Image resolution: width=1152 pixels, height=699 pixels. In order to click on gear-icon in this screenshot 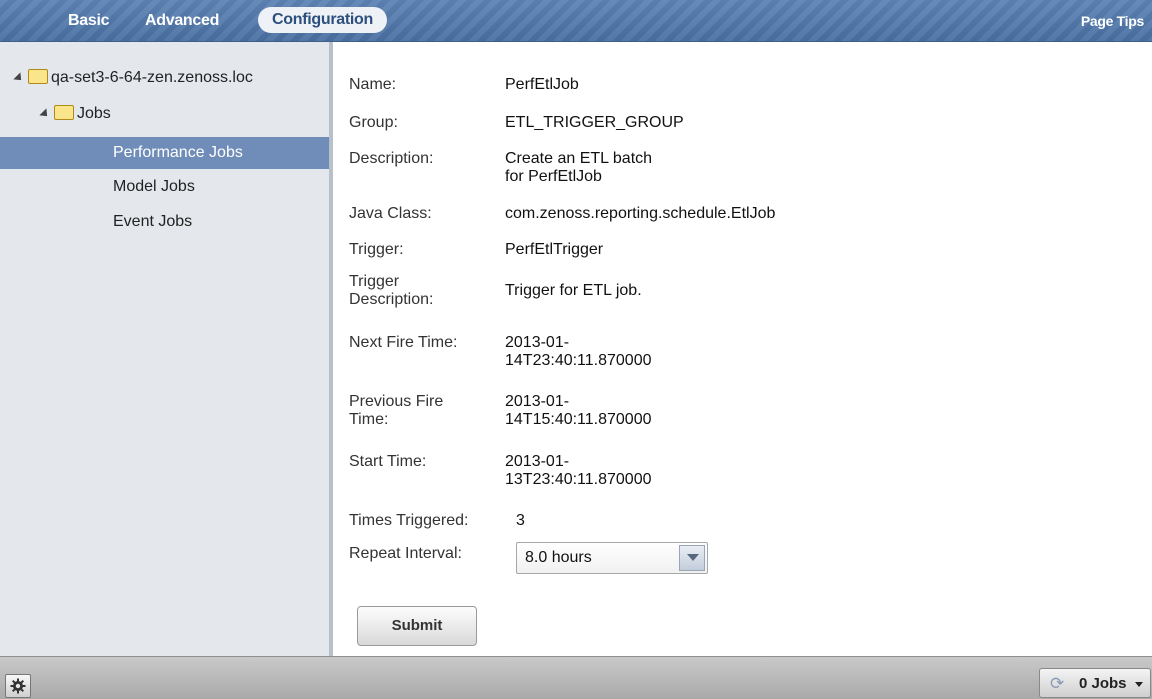, I will do `click(18, 686)`.